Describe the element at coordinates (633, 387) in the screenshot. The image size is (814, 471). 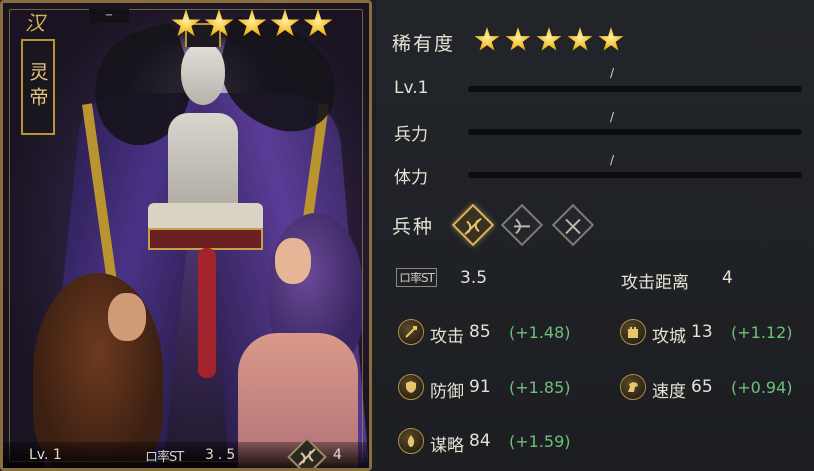
I see `horse-icon` at that location.